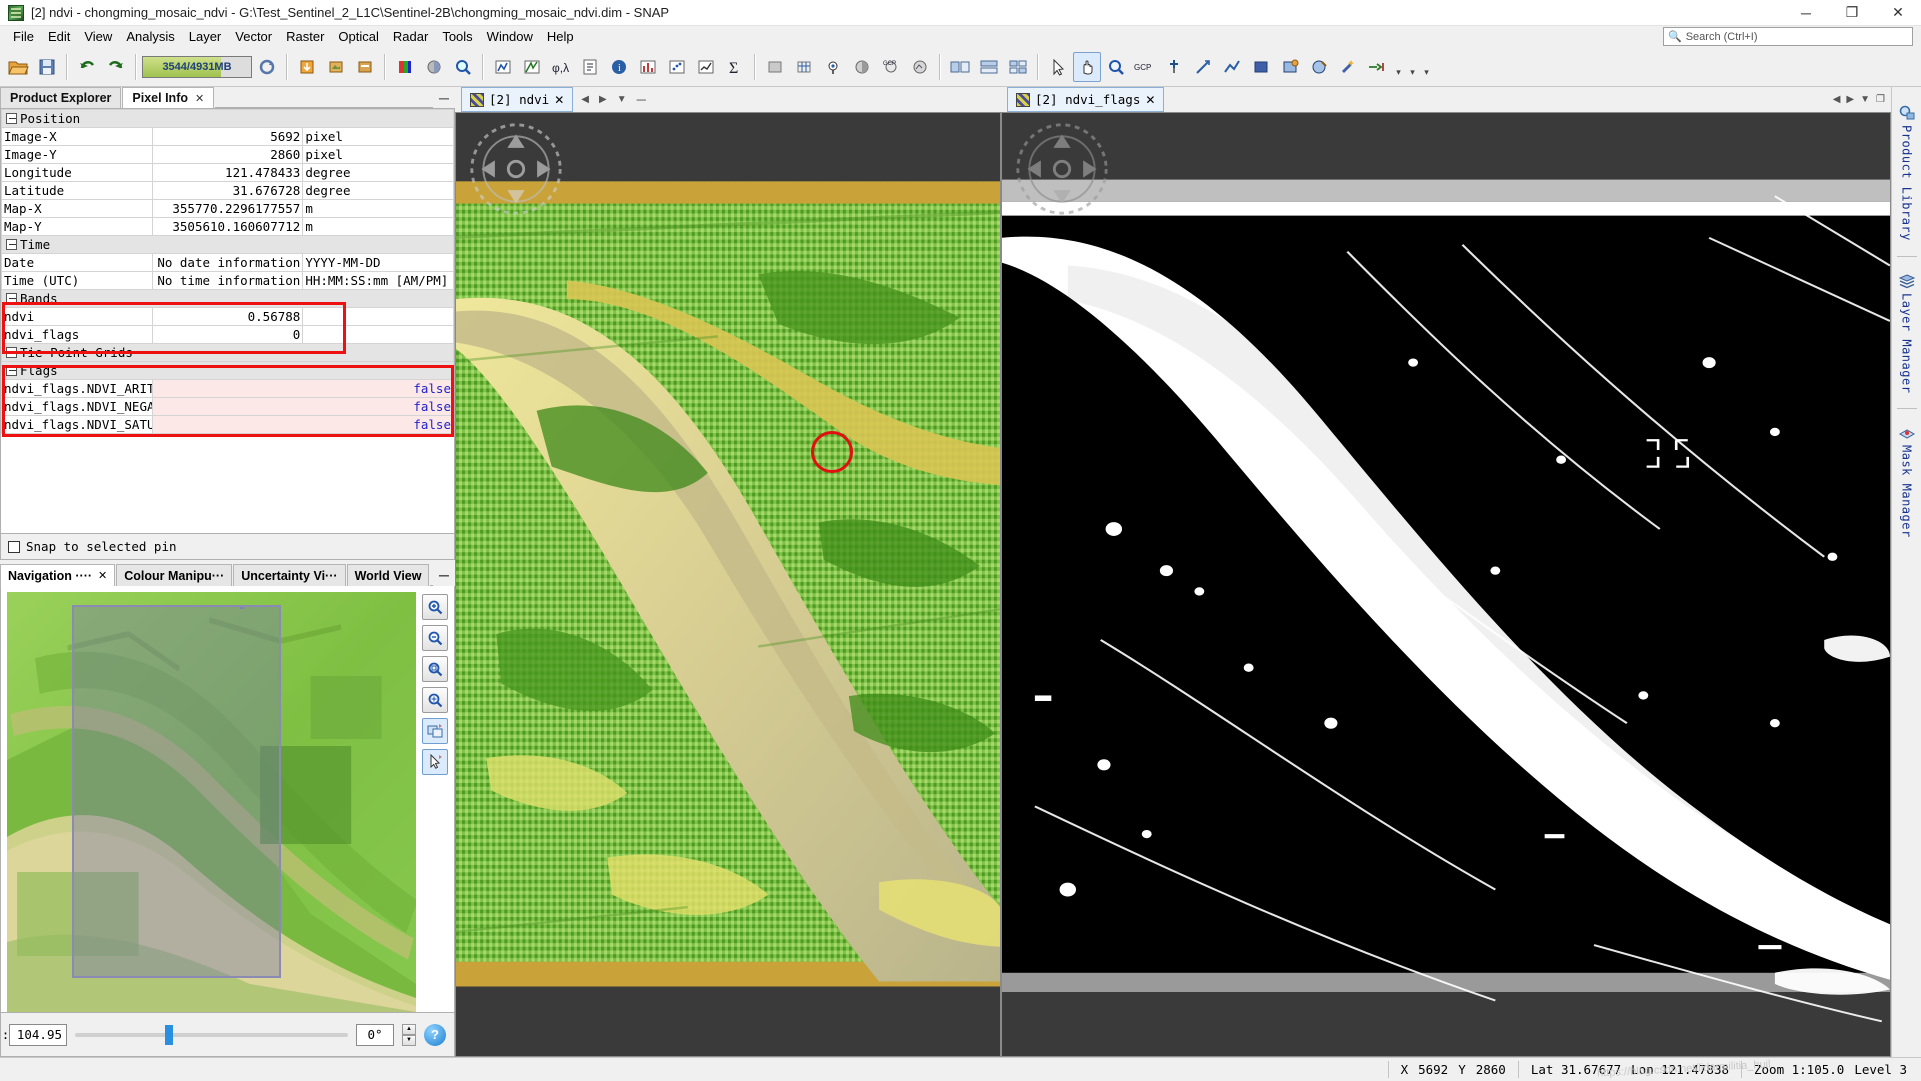 Image resolution: width=1921 pixels, height=1081 pixels. I want to click on colour-manipulation-button, so click(532, 67).